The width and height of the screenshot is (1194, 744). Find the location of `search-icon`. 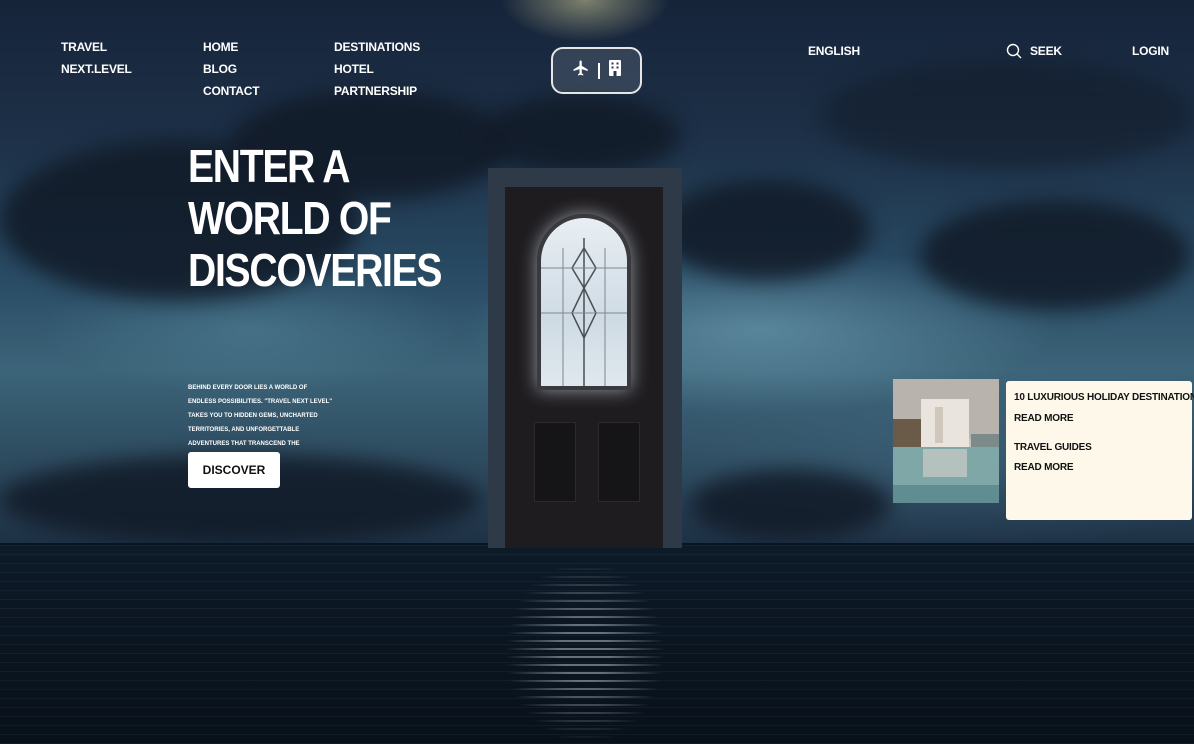

search-icon is located at coordinates (1014, 51).